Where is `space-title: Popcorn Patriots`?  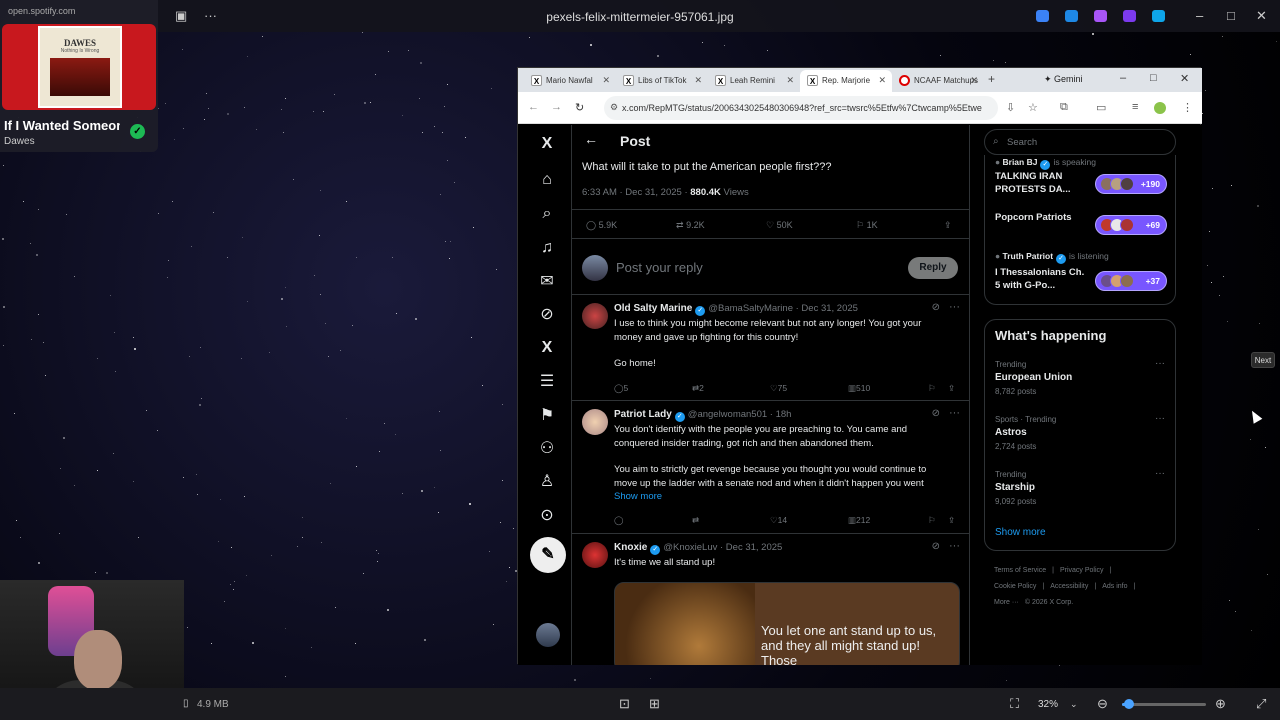 space-title: Popcorn Patriots is located at coordinates (1043, 218).